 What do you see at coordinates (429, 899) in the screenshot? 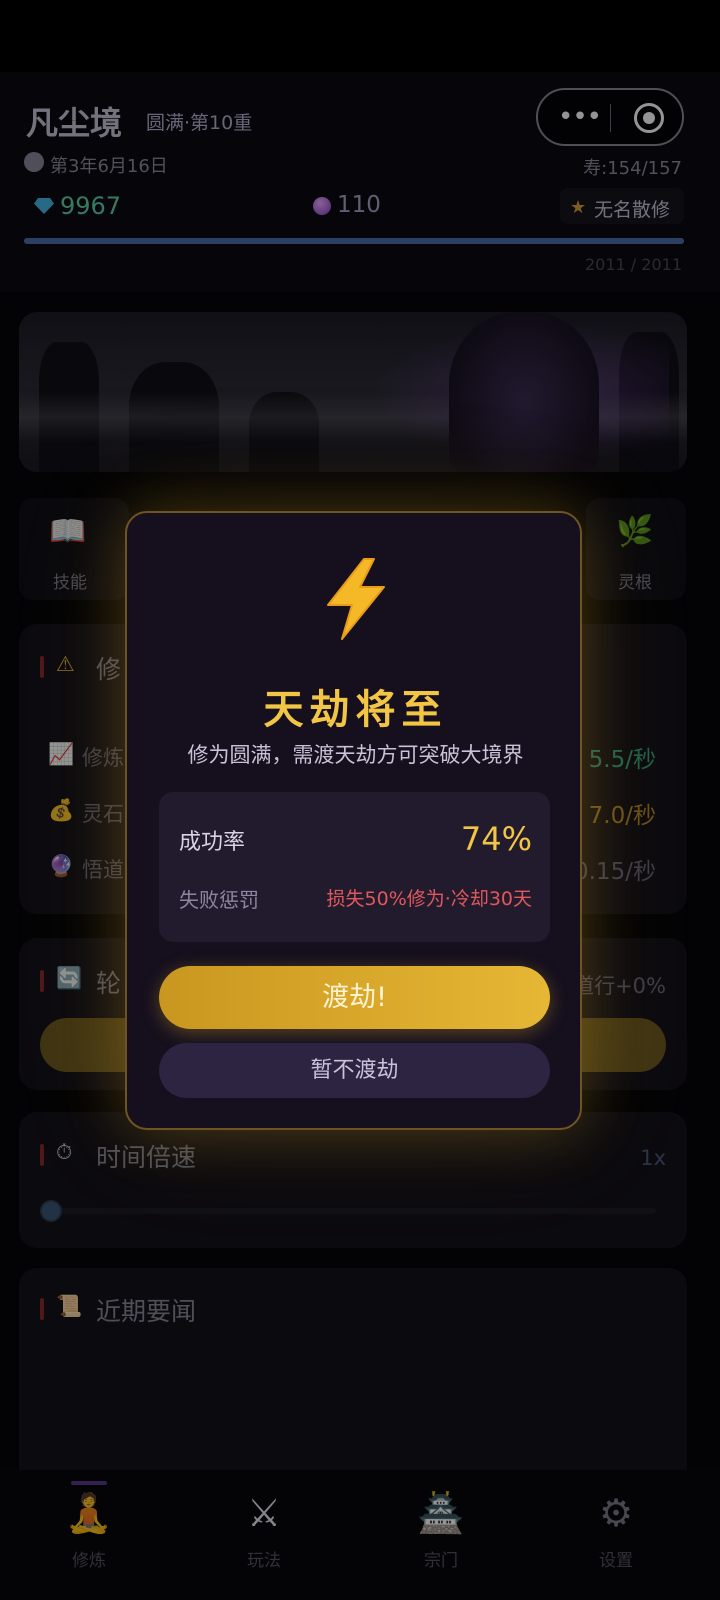
I see `failure-penalty-value: 损失50%修为·冷却30天` at bounding box center [429, 899].